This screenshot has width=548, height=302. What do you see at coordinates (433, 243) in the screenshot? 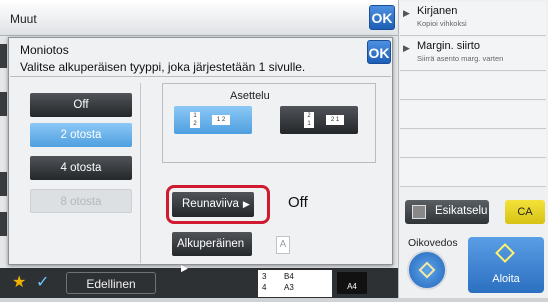
I see `proof-copy-label: Oikovedos` at bounding box center [433, 243].